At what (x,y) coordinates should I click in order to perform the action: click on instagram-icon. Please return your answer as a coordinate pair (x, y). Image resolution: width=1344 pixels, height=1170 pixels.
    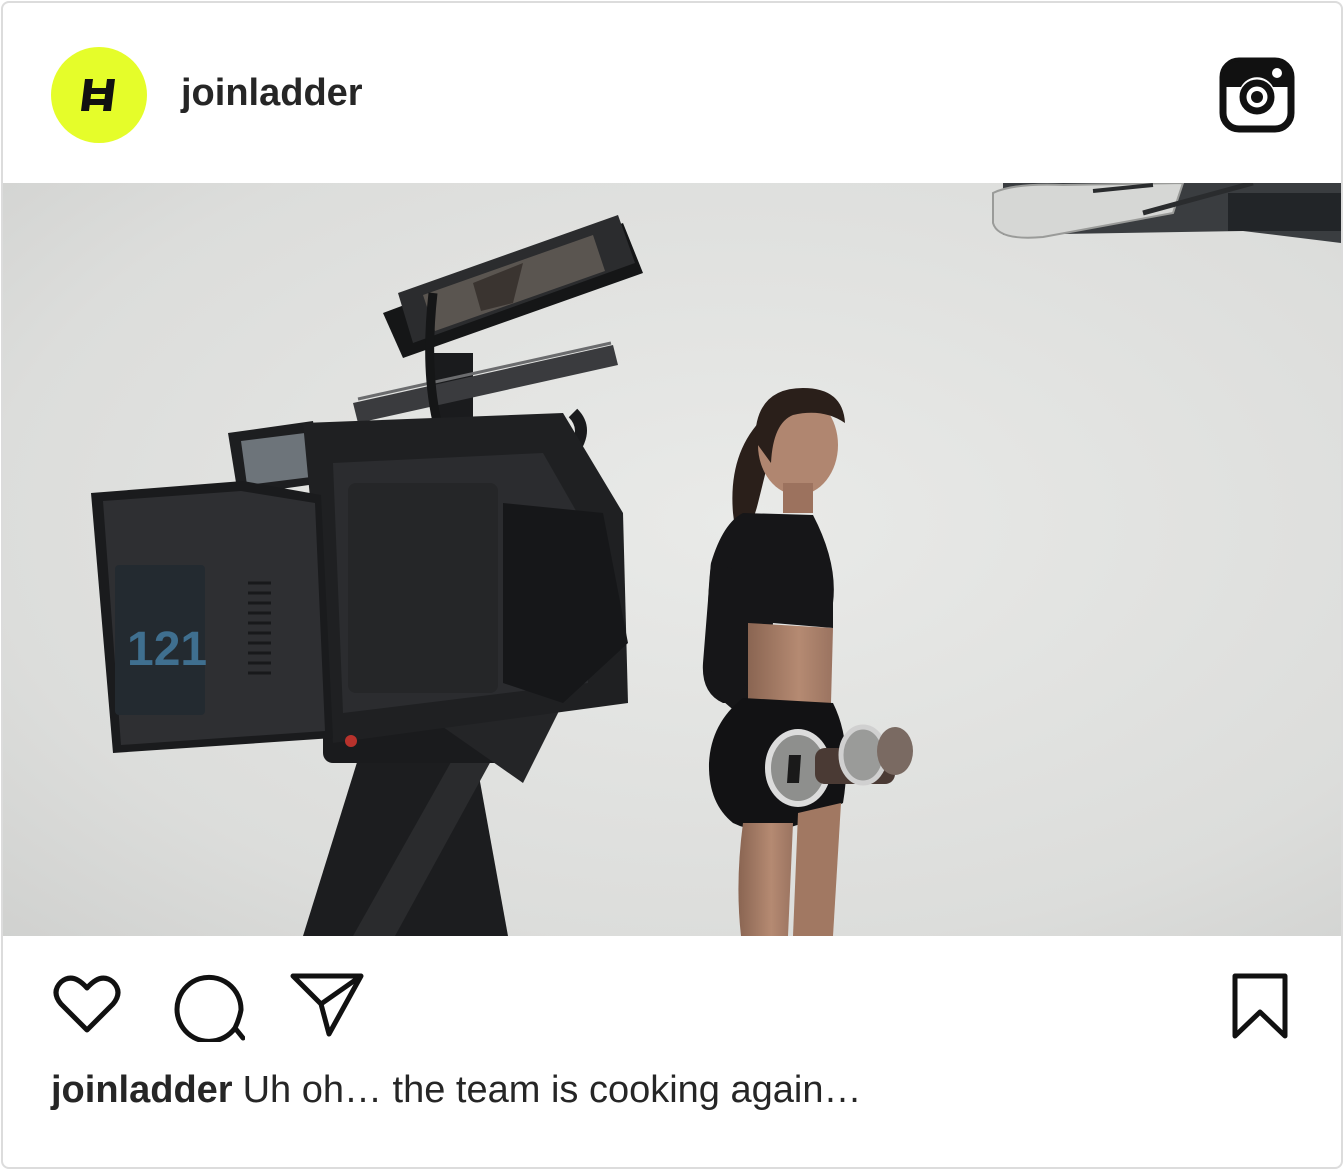
    Looking at the image, I should click on (1257, 95).